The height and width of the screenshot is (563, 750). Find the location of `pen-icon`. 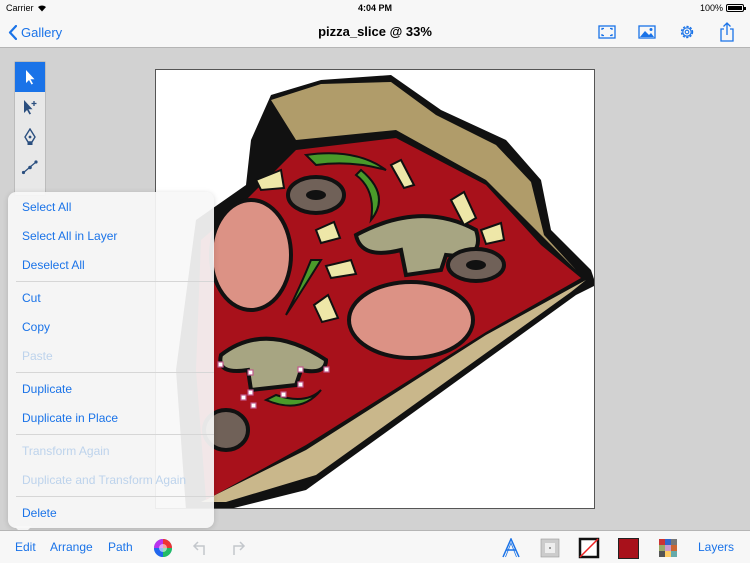

pen-icon is located at coordinates (30, 136).